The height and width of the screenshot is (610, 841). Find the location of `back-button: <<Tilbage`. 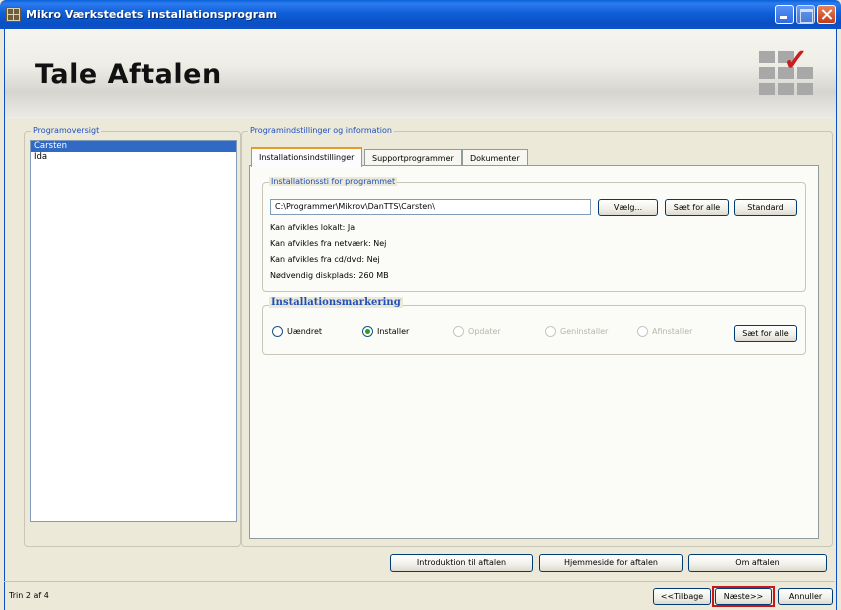

back-button: <<Tilbage is located at coordinates (682, 596).